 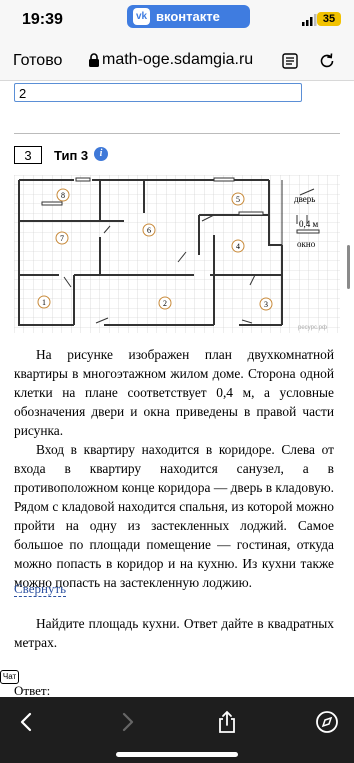 What do you see at coordinates (329, 19) in the screenshot?
I see `battery-indicator: 35` at bounding box center [329, 19].